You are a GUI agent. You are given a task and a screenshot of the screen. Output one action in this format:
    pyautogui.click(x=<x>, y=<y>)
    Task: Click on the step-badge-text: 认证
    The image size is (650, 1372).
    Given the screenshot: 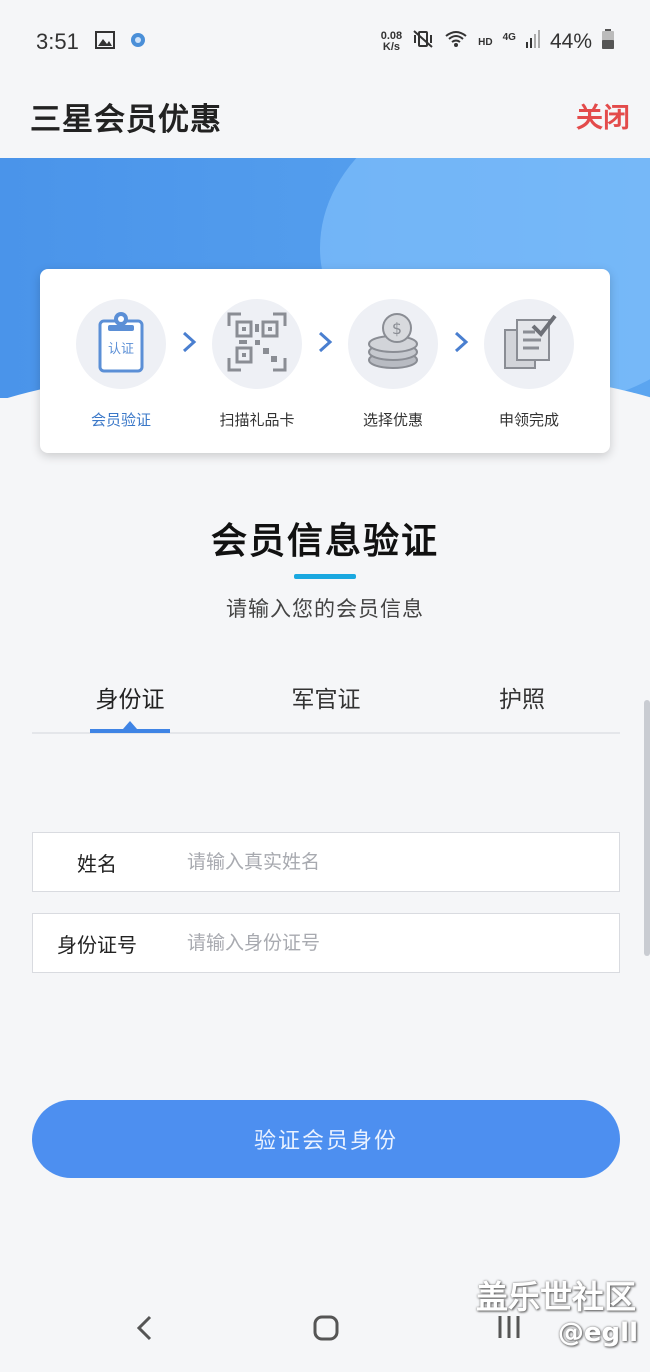 What is the action you would take?
    pyautogui.click(x=121, y=349)
    